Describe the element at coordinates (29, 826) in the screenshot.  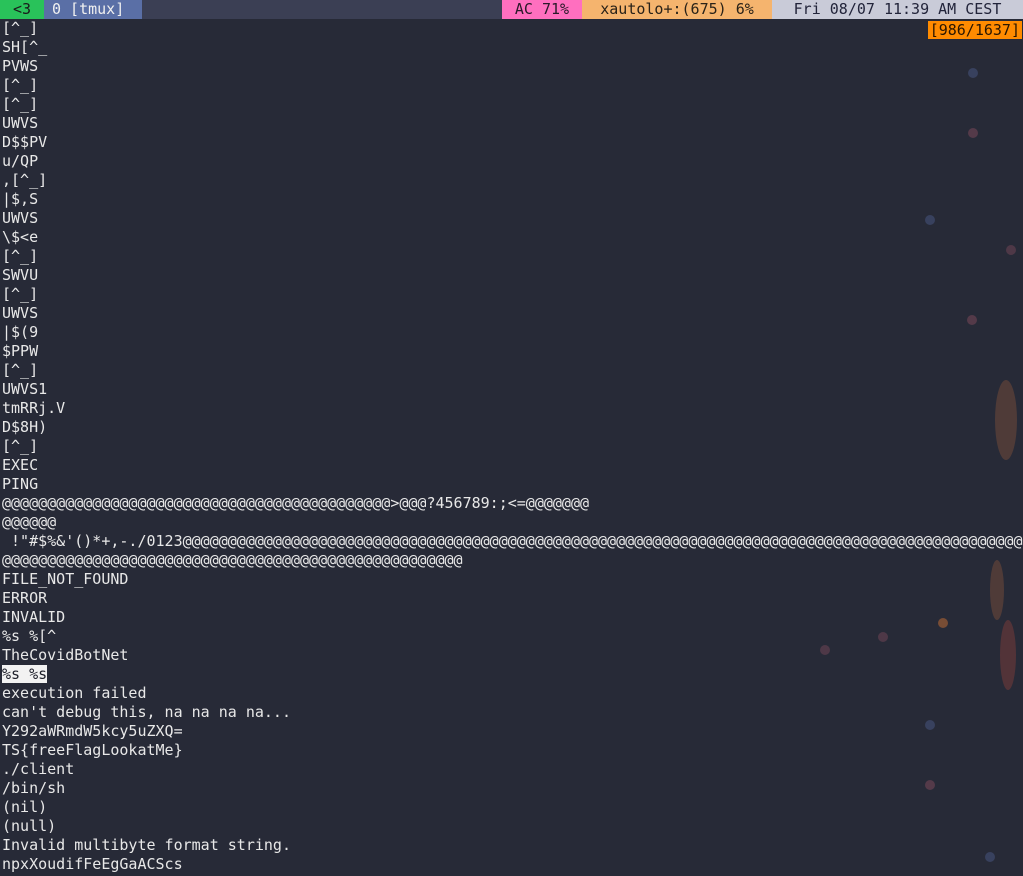
I see `terminal-line-text: (null)` at that location.